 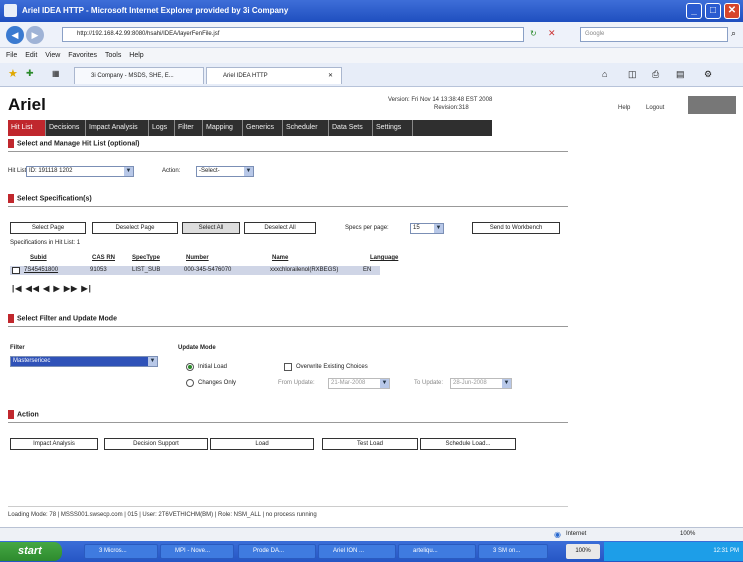 I want to click on tab-decisions: Decisions, so click(x=66, y=128).